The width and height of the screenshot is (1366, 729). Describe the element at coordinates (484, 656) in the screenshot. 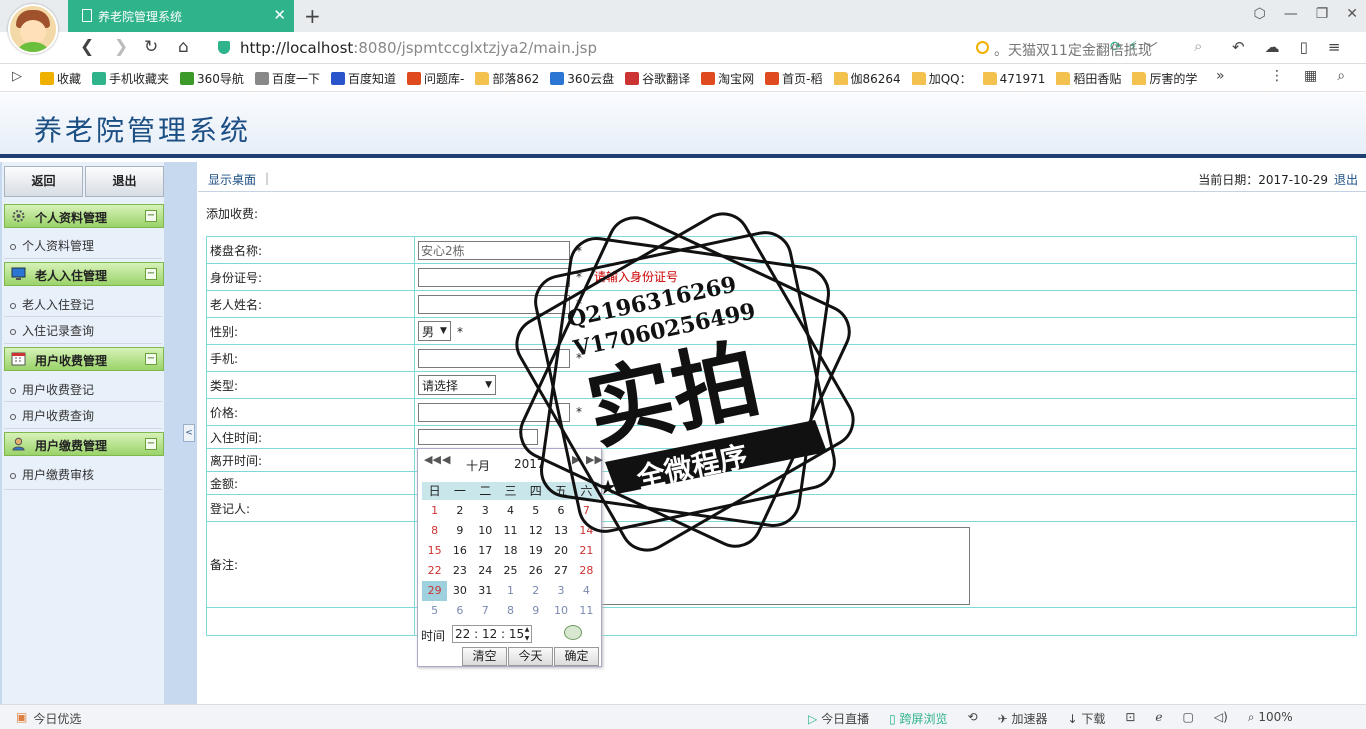

I see `clear-button: 清空` at that location.